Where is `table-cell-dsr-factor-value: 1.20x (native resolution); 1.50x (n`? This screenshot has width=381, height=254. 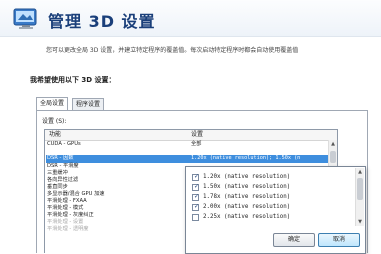
table-cell-dsr-factor-value: 1.20x (native resolution); 1.50x (n is located at coordinates (245, 158).